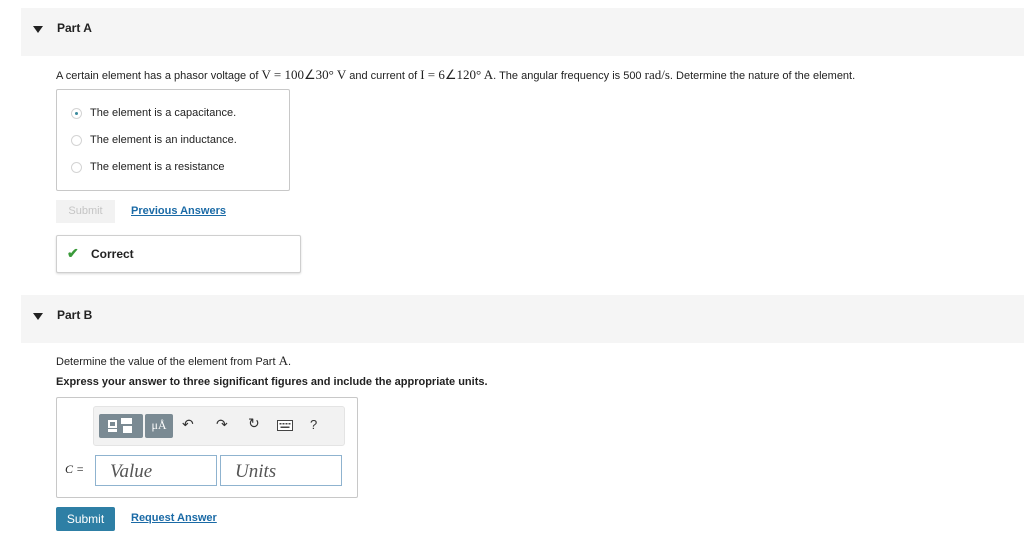 The height and width of the screenshot is (546, 1024). What do you see at coordinates (74, 28) in the screenshot?
I see `part-a-title: Part A` at bounding box center [74, 28].